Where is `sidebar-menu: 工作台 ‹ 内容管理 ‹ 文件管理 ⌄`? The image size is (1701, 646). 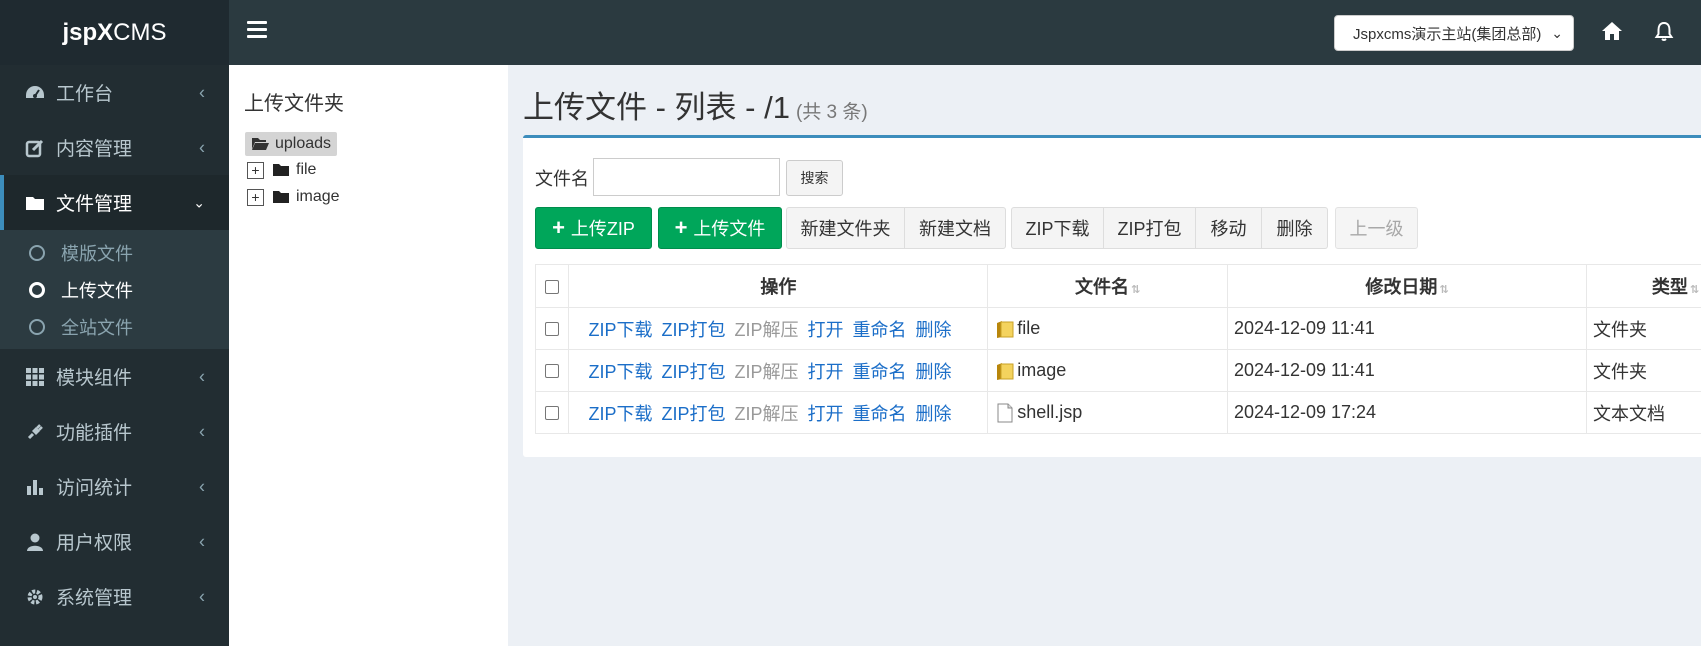
sidebar-menu: 工作台 ‹ 内容管理 ‹ 文件管理 ⌄ is located at coordinates (114, 147).